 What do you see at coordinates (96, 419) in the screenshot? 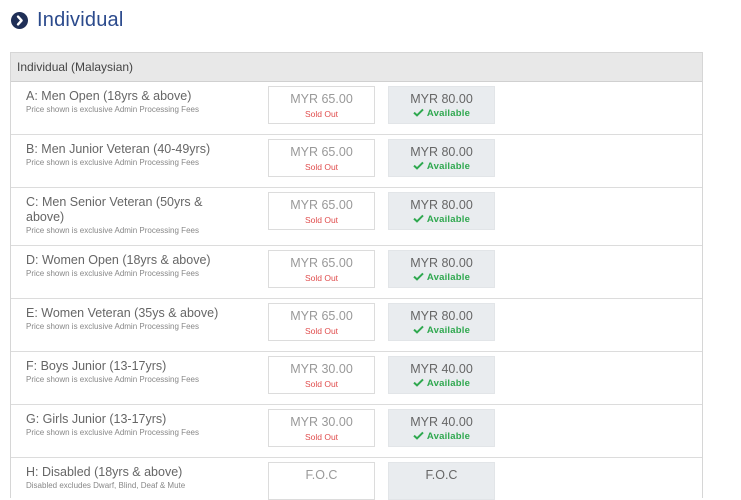
I see `category-title: G: Girls Junior (13-17yrs)` at bounding box center [96, 419].